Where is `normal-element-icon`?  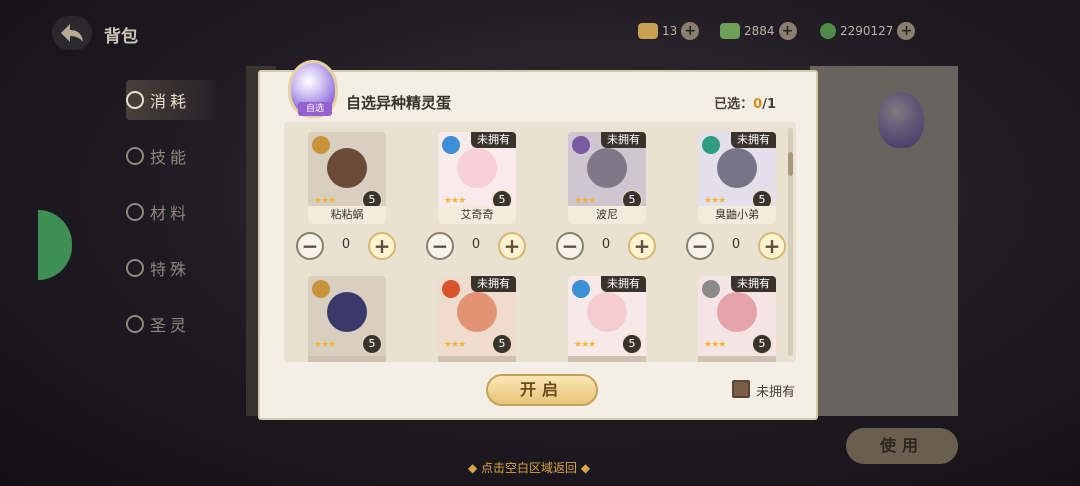 normal-element-icon is located at coordinates (711, 289).